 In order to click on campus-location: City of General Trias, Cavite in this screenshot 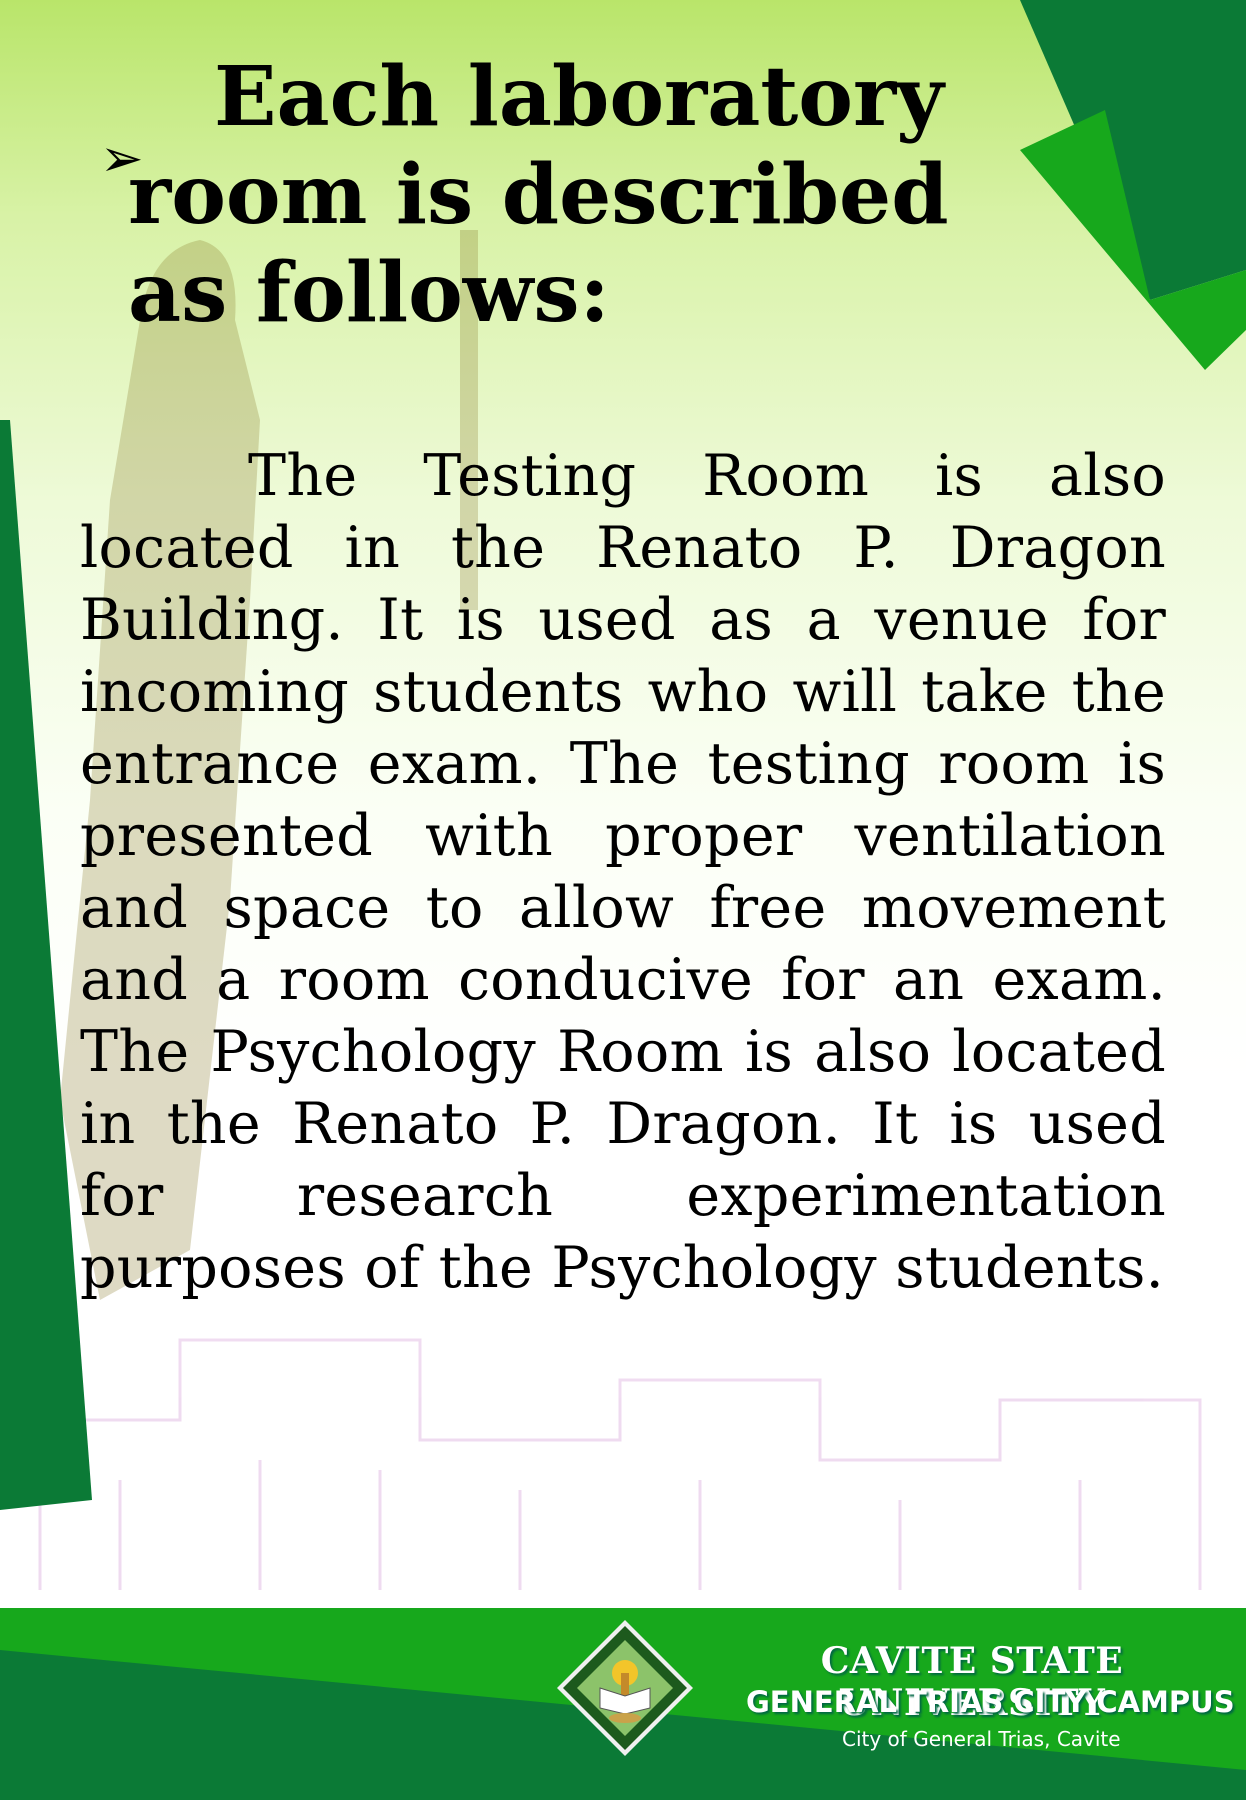, I will do `click(981, 1739)`.